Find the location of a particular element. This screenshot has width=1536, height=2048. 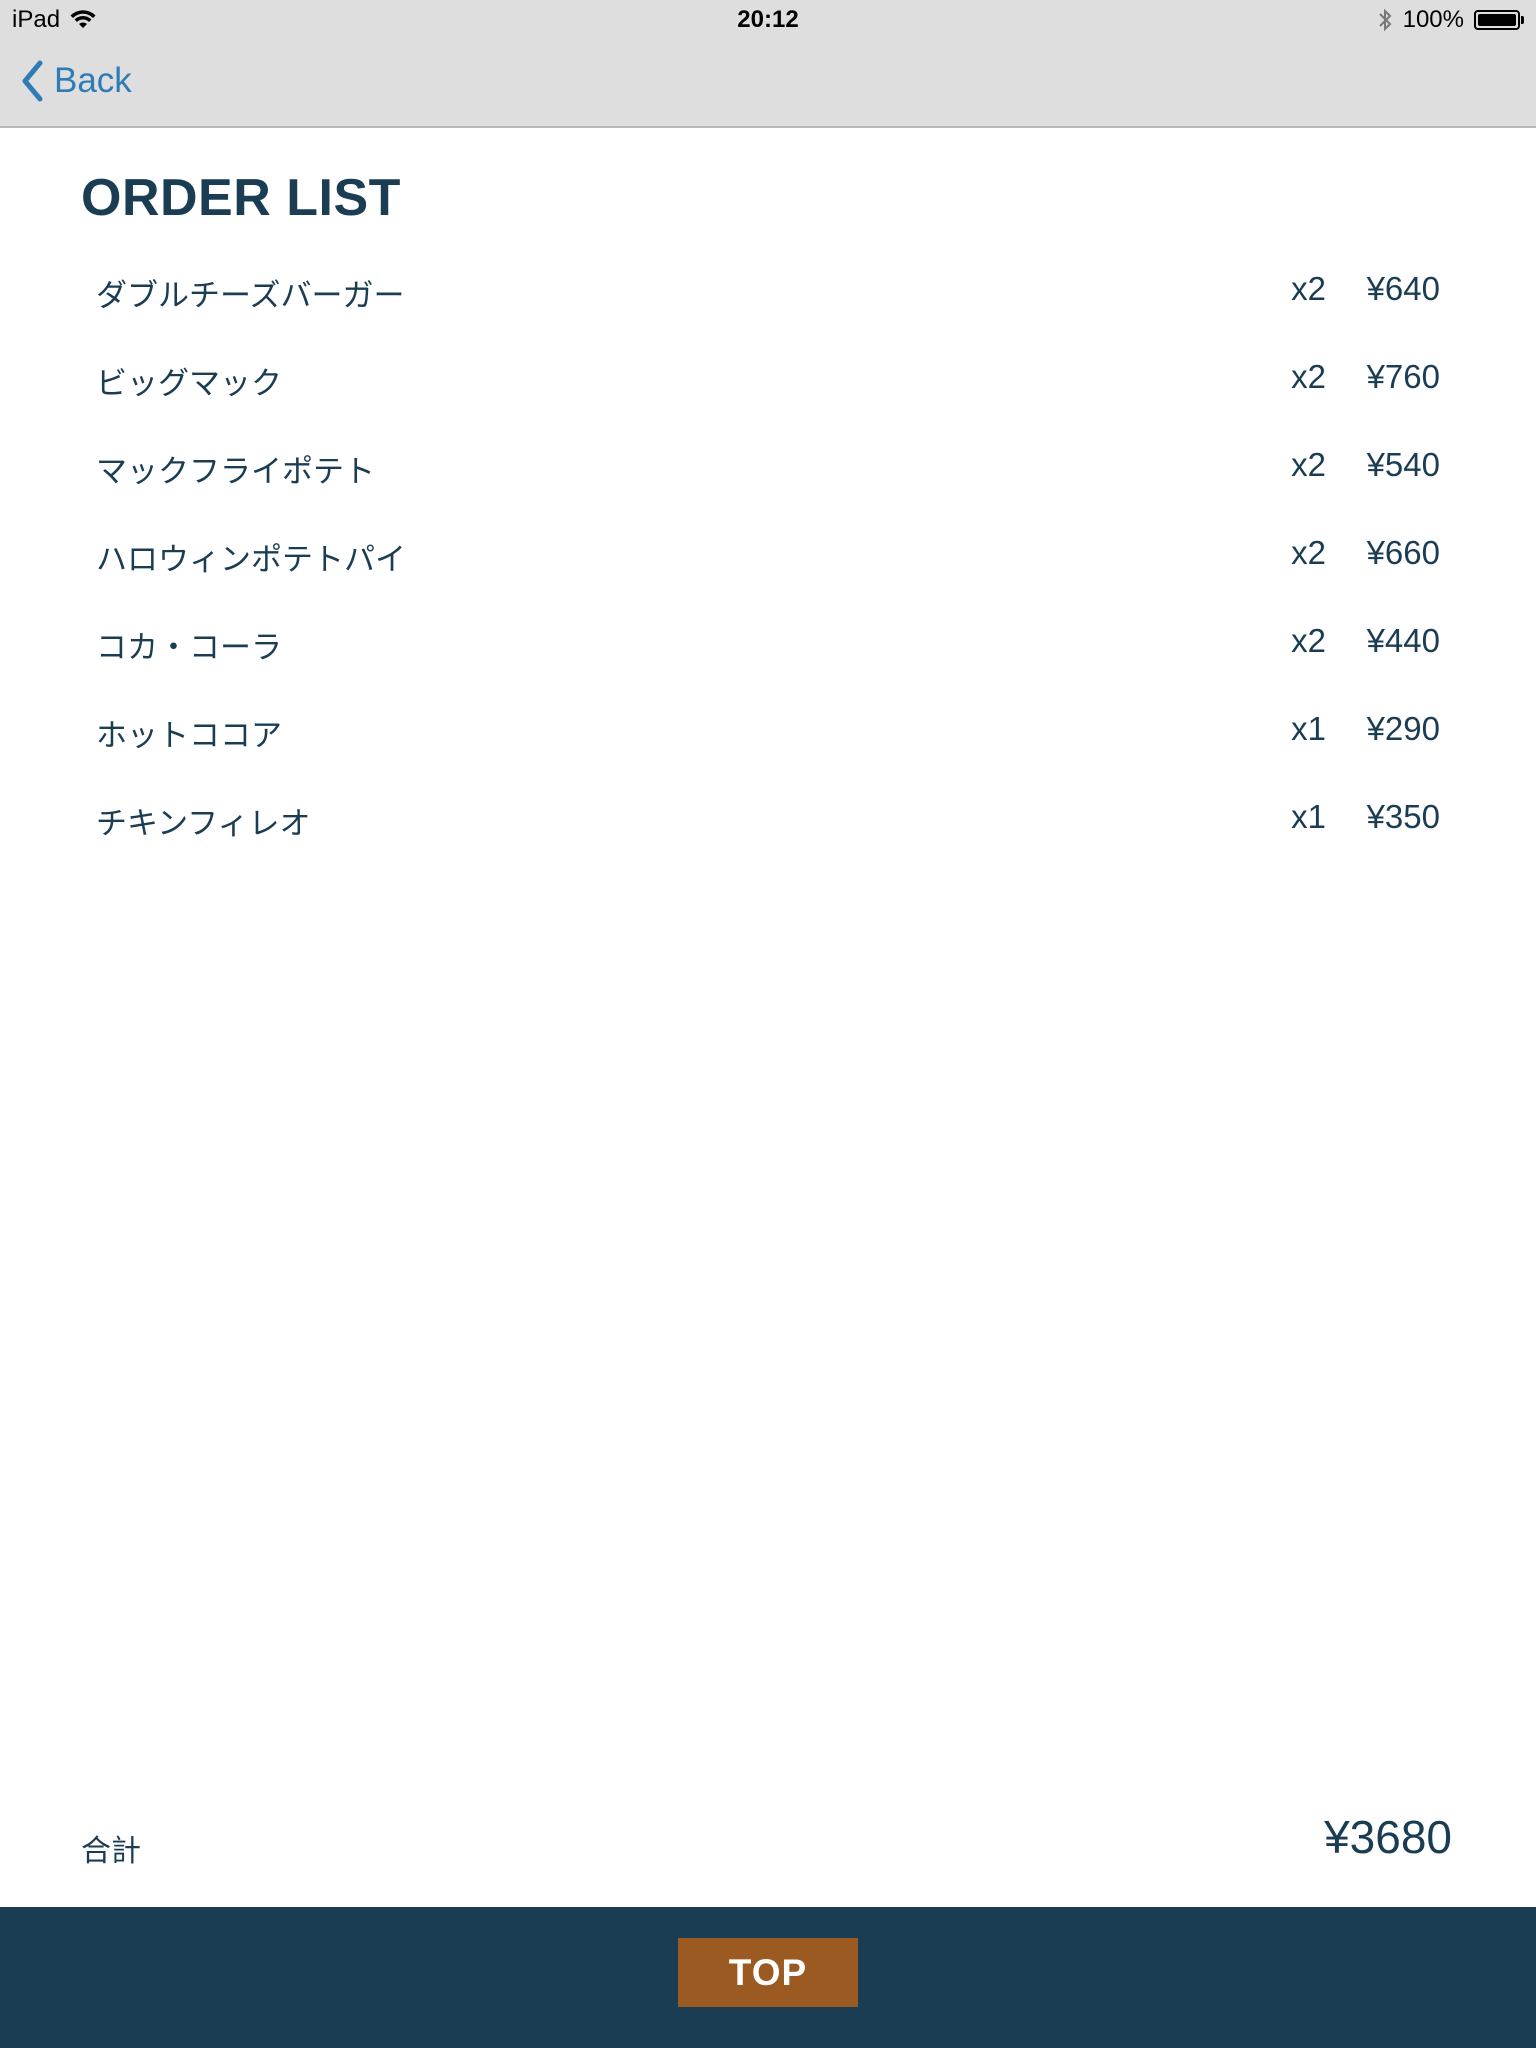

order-row: コカ・コーラ x2 ¥440 is located at coordinates (768, 658).